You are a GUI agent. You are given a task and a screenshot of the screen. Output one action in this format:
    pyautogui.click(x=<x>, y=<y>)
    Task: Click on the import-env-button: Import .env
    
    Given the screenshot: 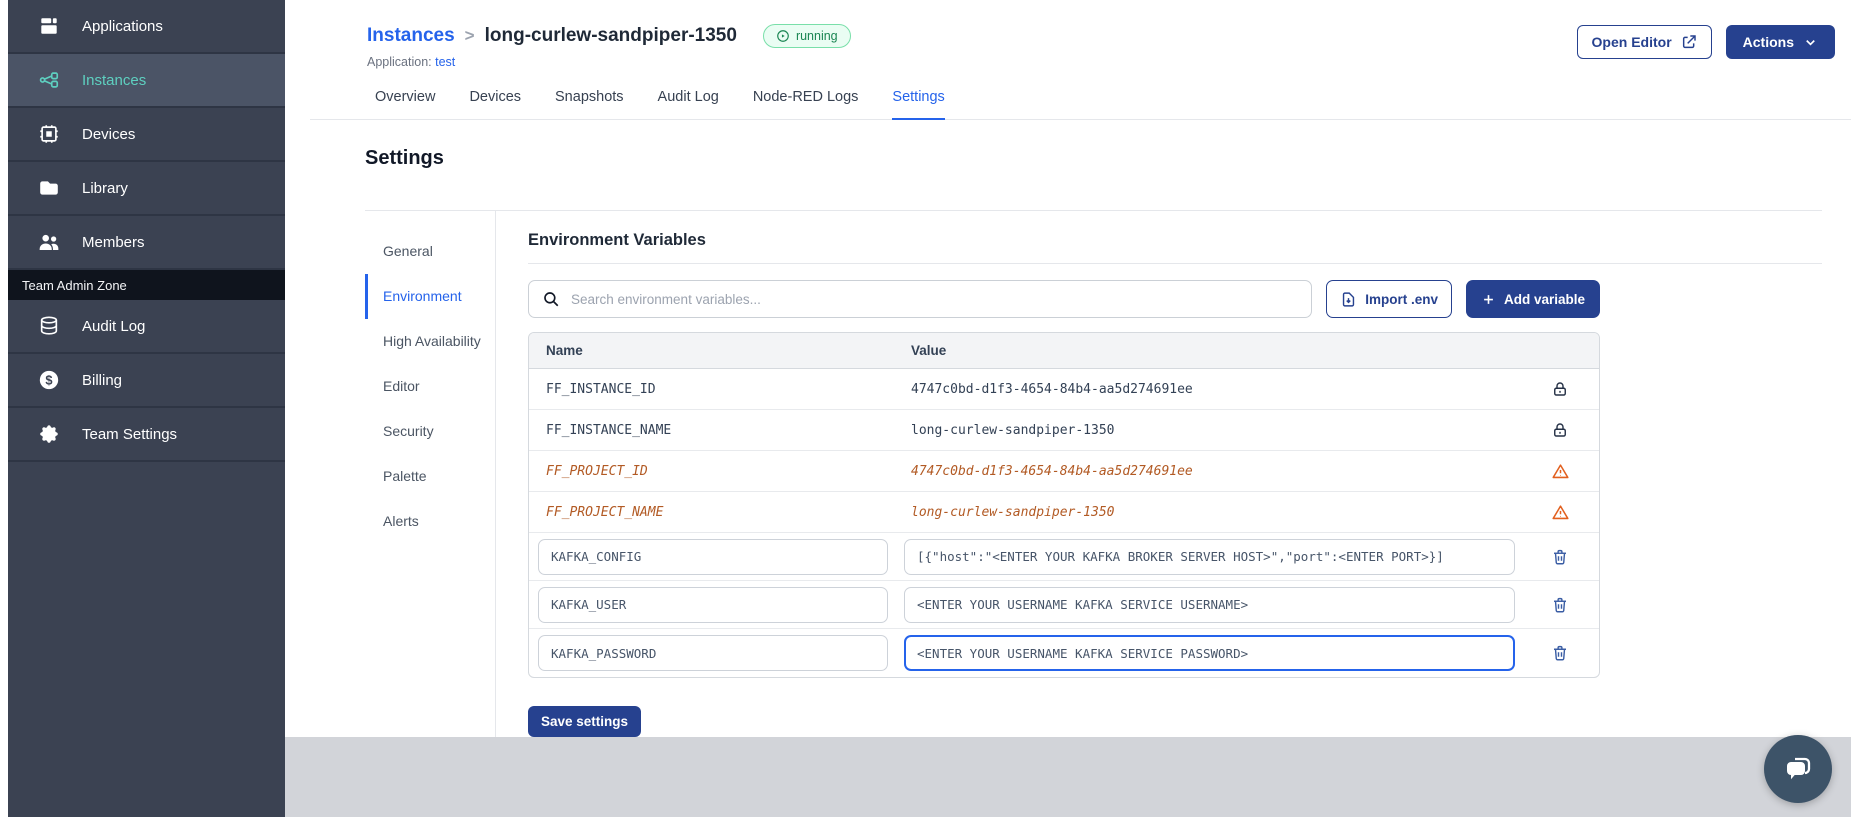 What is the action you would take?
    pyautogui.click(x=1389, y=299)
    